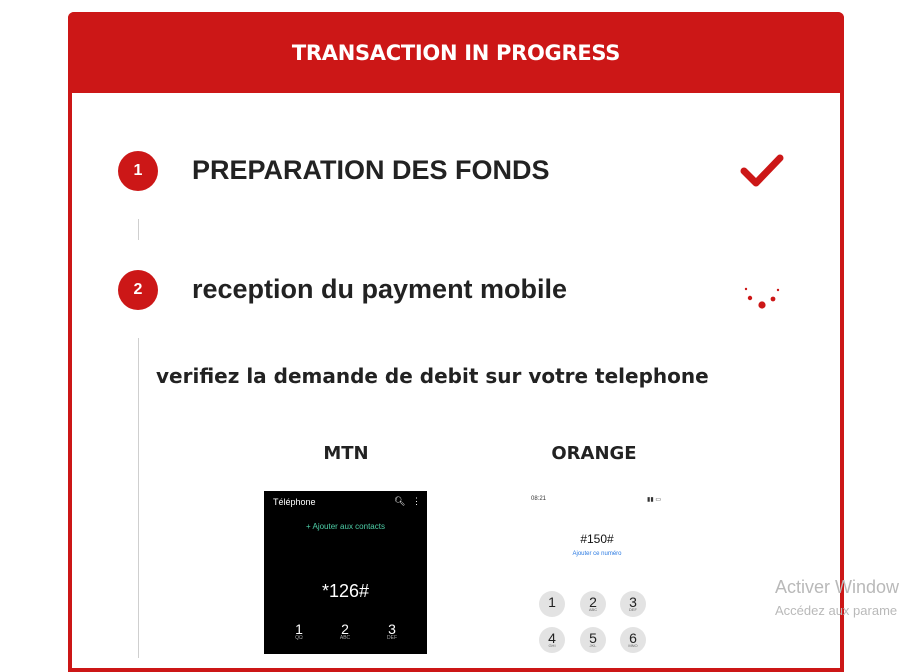 This screenshot has height=672, width=907. I want to click on operator-label-mtn: MTN, so click(346, 453).